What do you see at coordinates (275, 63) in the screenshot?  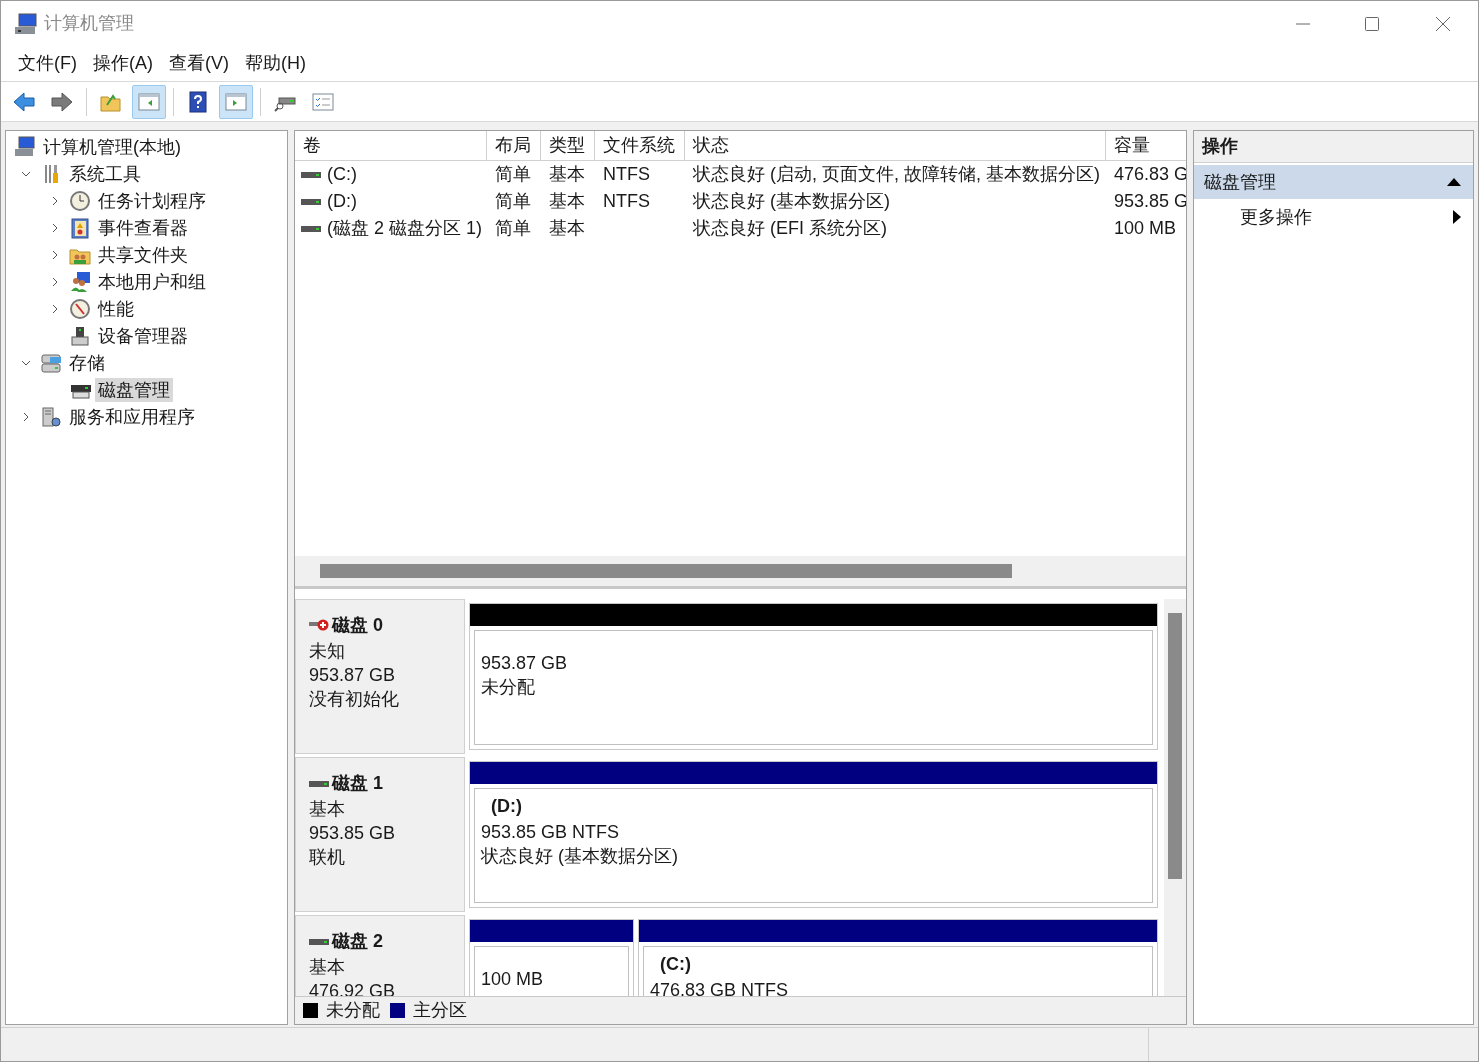 I see `menu-item: 帮助(H)` at bounding box center [275, 63].